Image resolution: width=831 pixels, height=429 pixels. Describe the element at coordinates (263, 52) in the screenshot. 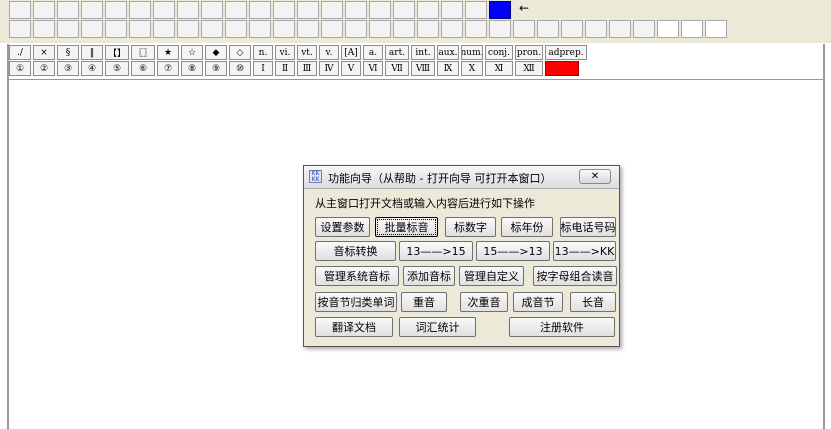

I see `symbol-button: n.` at that location.